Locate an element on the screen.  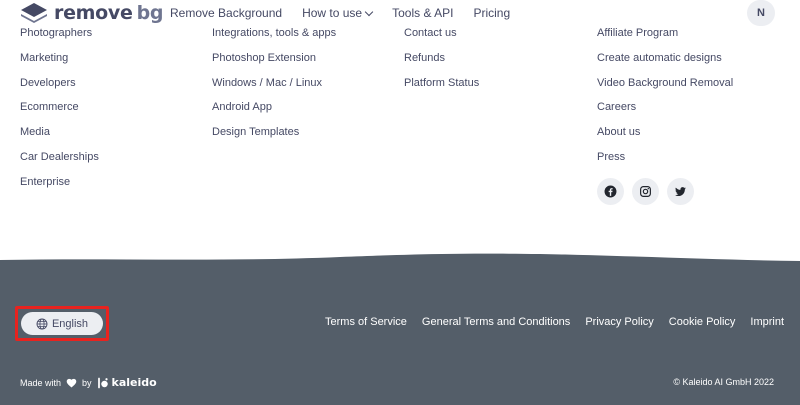
link-create-automatic-designs: Create automatic designs is located at coordinates (665, 58).